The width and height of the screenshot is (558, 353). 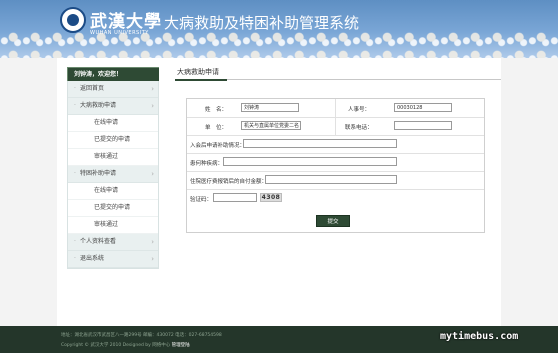 I want to click on unit-field: 机关与直属单位党委二名, so click(x=271, y=125).